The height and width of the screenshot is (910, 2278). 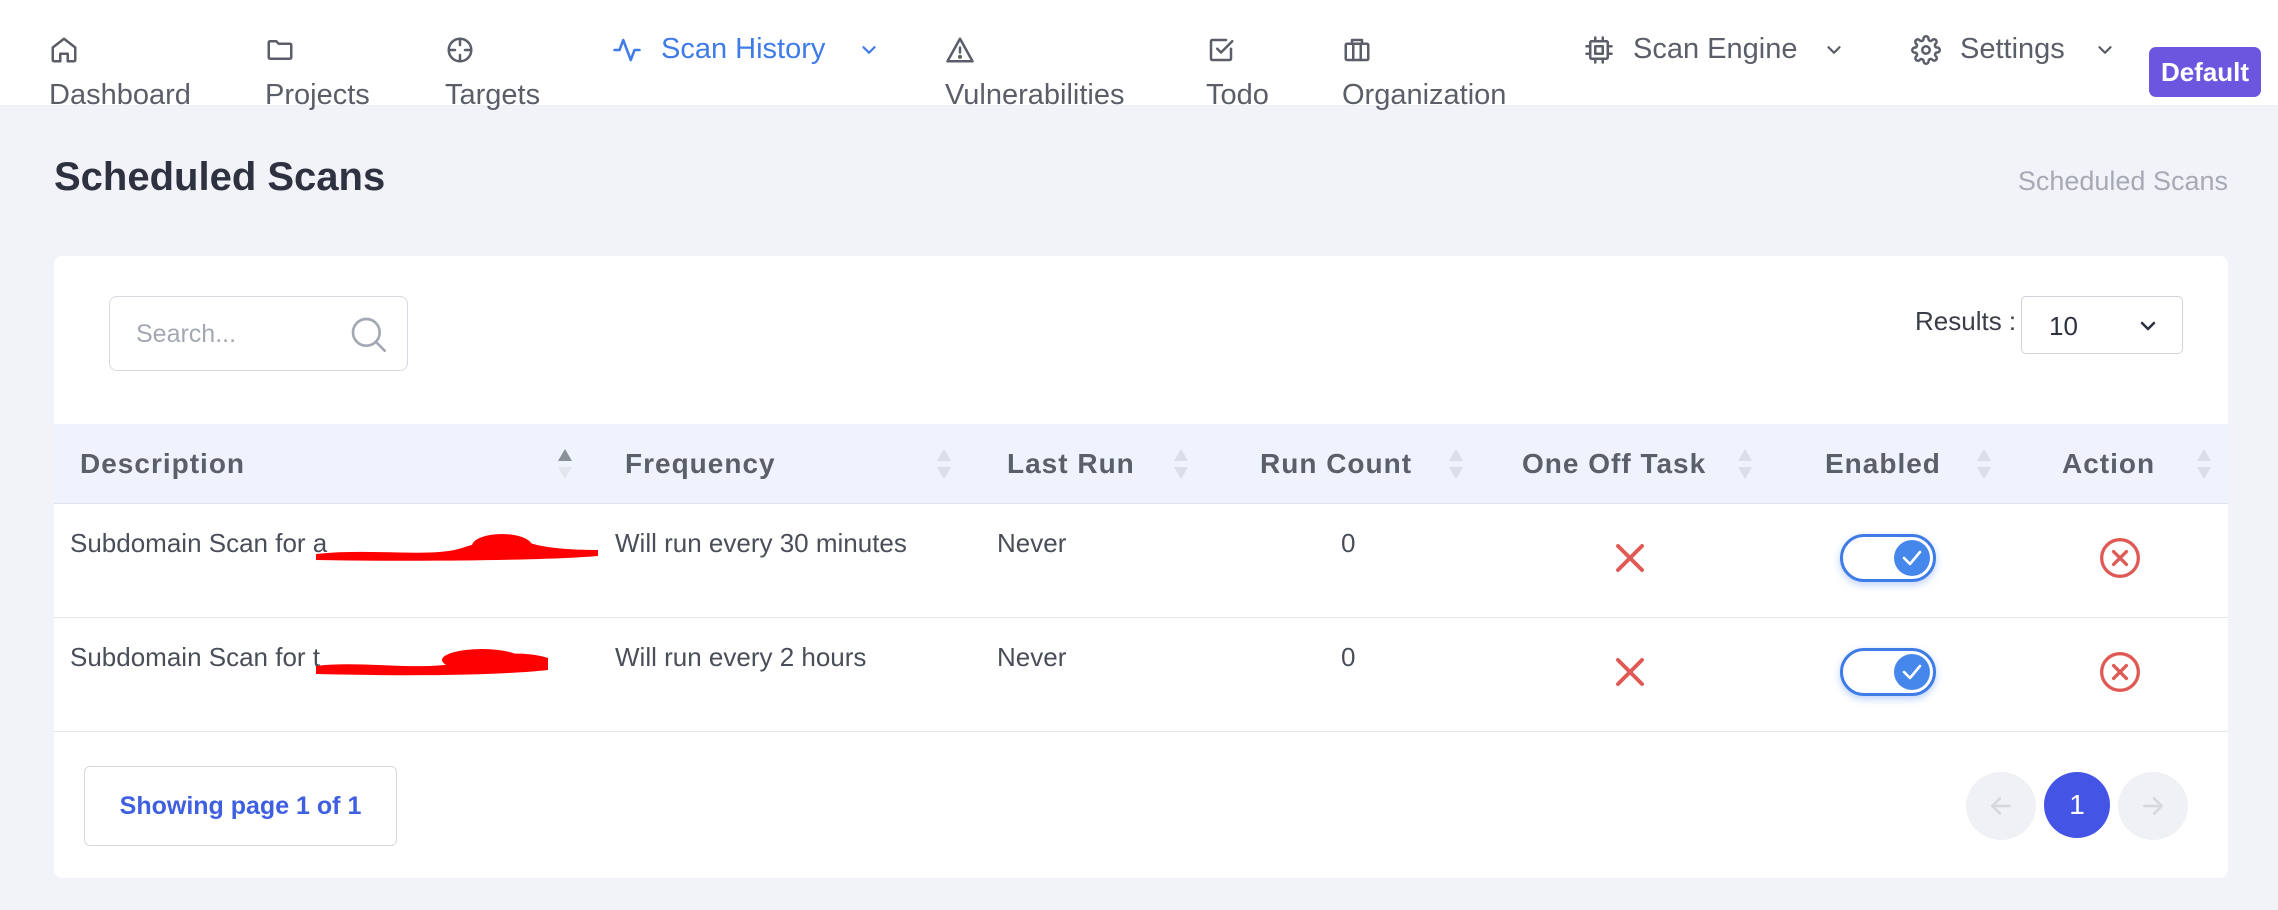 I want to click on cpu-icon, so click(x=1599, y=50).